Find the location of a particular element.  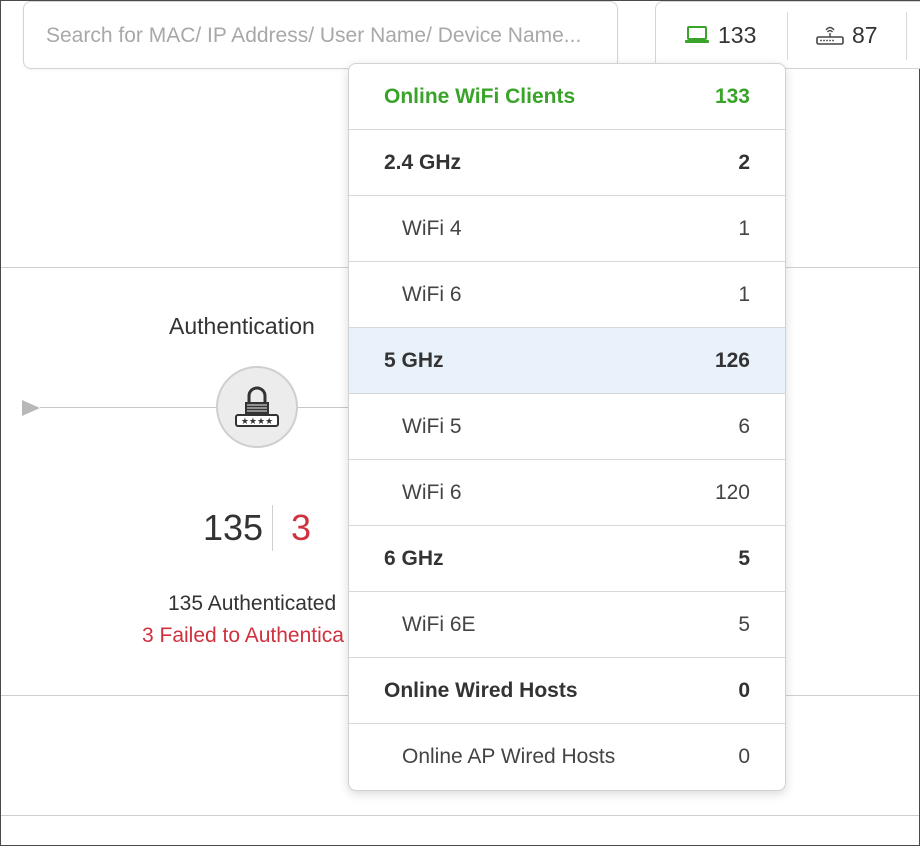

authentication-title: Authentication is located at coordinates (242, 326).